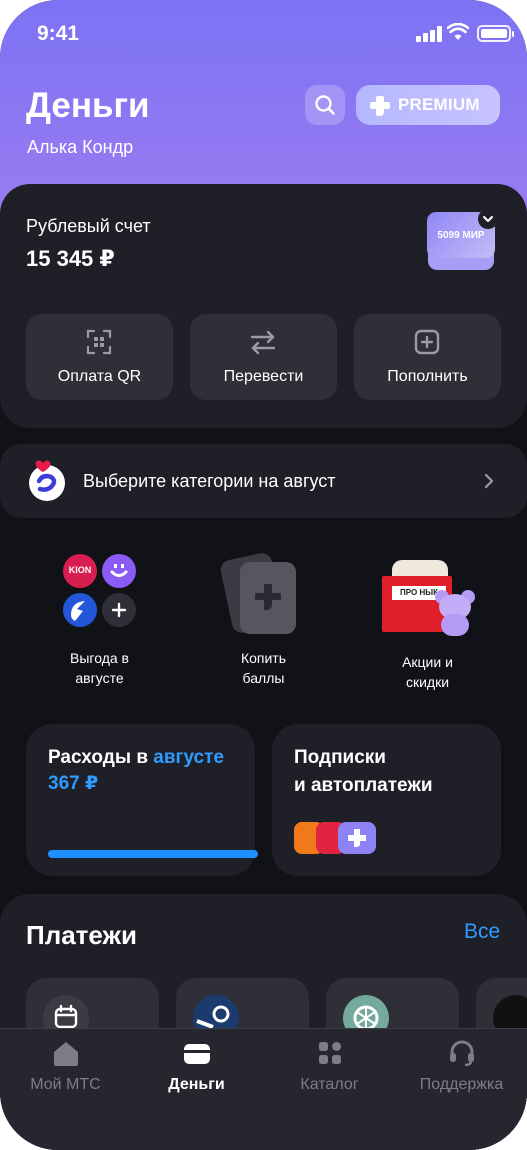 This screenshot has width=527, height=1150. Describe the element at coordinates (65, 1054) in the screenshot. I see `home-icon` at that location.